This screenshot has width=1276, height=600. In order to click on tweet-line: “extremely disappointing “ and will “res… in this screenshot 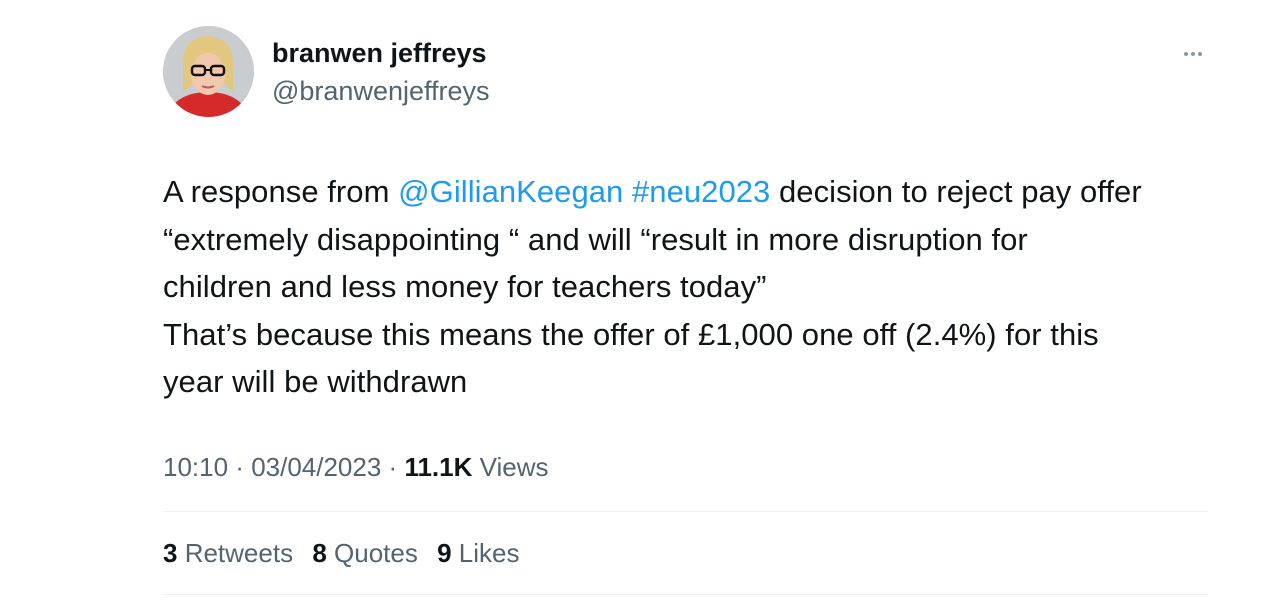, I will do `click(595, 239)`.